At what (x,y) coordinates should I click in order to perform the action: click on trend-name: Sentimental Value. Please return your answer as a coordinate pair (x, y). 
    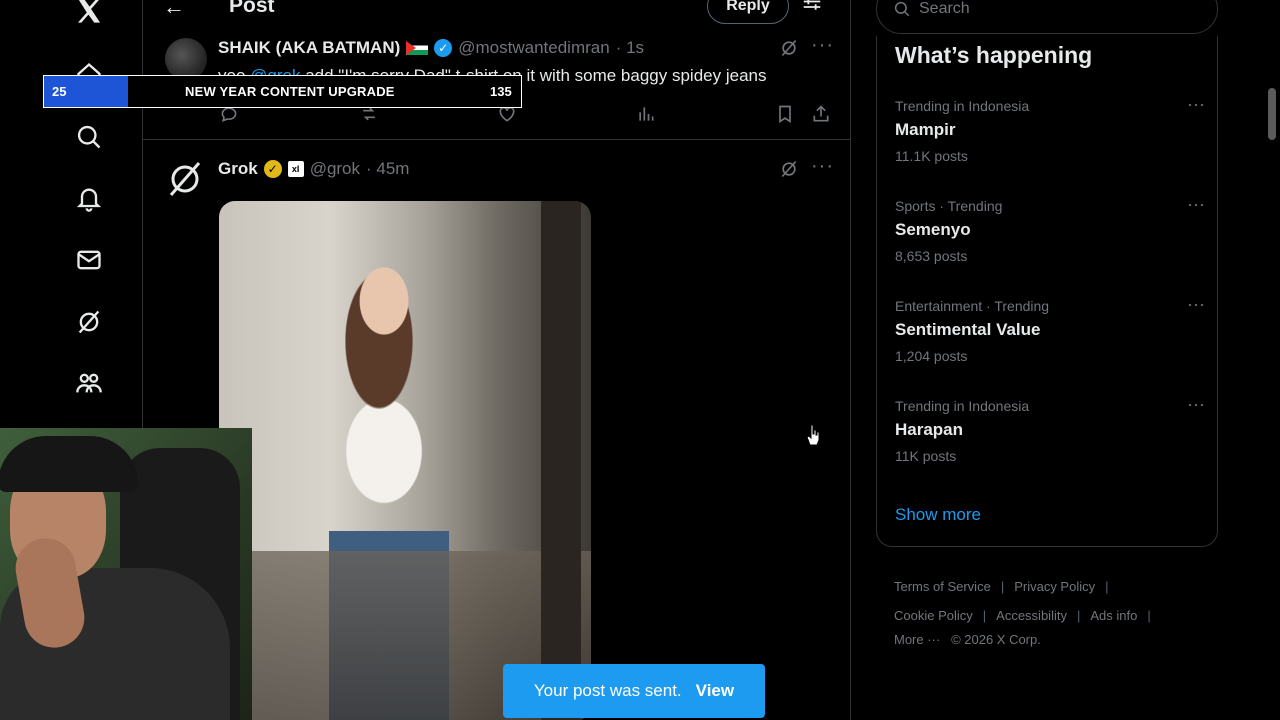
    Looking at the image, I should click on (968, 329).